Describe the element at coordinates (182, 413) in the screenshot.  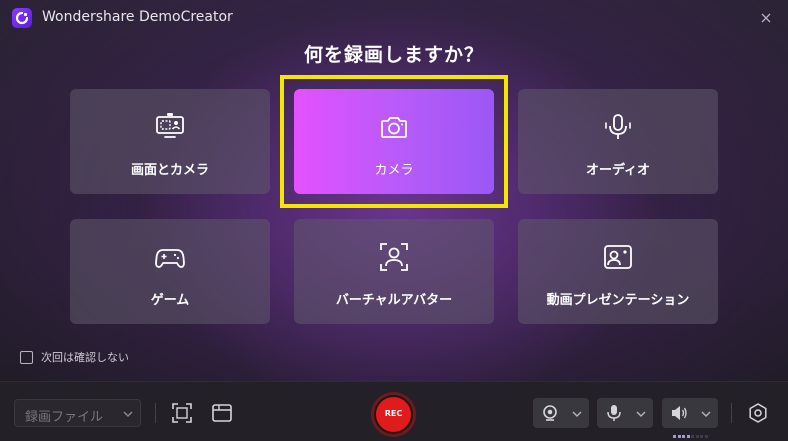
I see `region-select-icon` at that location.